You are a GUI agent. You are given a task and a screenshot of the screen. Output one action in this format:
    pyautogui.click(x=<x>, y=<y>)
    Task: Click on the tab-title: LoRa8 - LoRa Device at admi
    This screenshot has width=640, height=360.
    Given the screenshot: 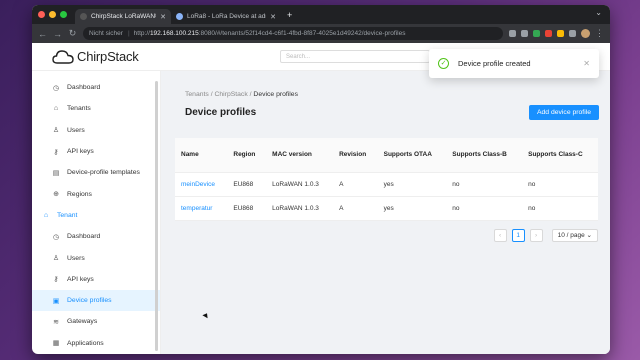 What is the action you would take?
    pyautogui.click(x=227, y=16)
    